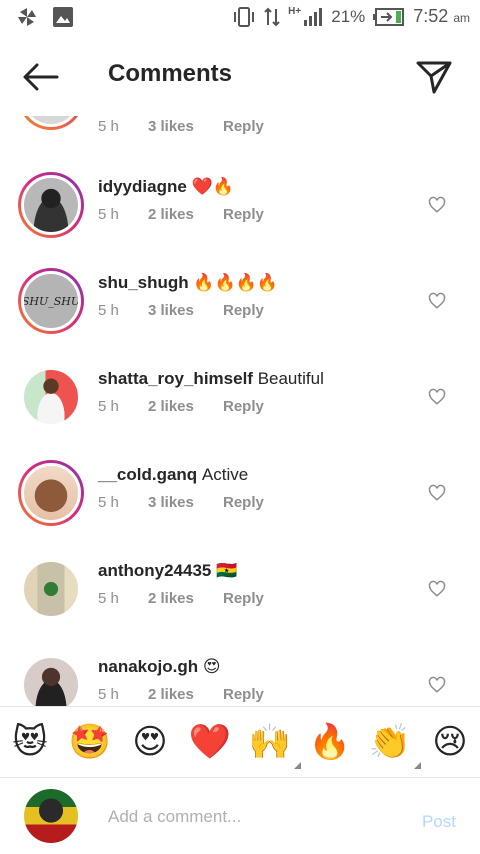 This screenshot has width=480, height=854. I want to click on vibrate-icon, so click(244, 16).